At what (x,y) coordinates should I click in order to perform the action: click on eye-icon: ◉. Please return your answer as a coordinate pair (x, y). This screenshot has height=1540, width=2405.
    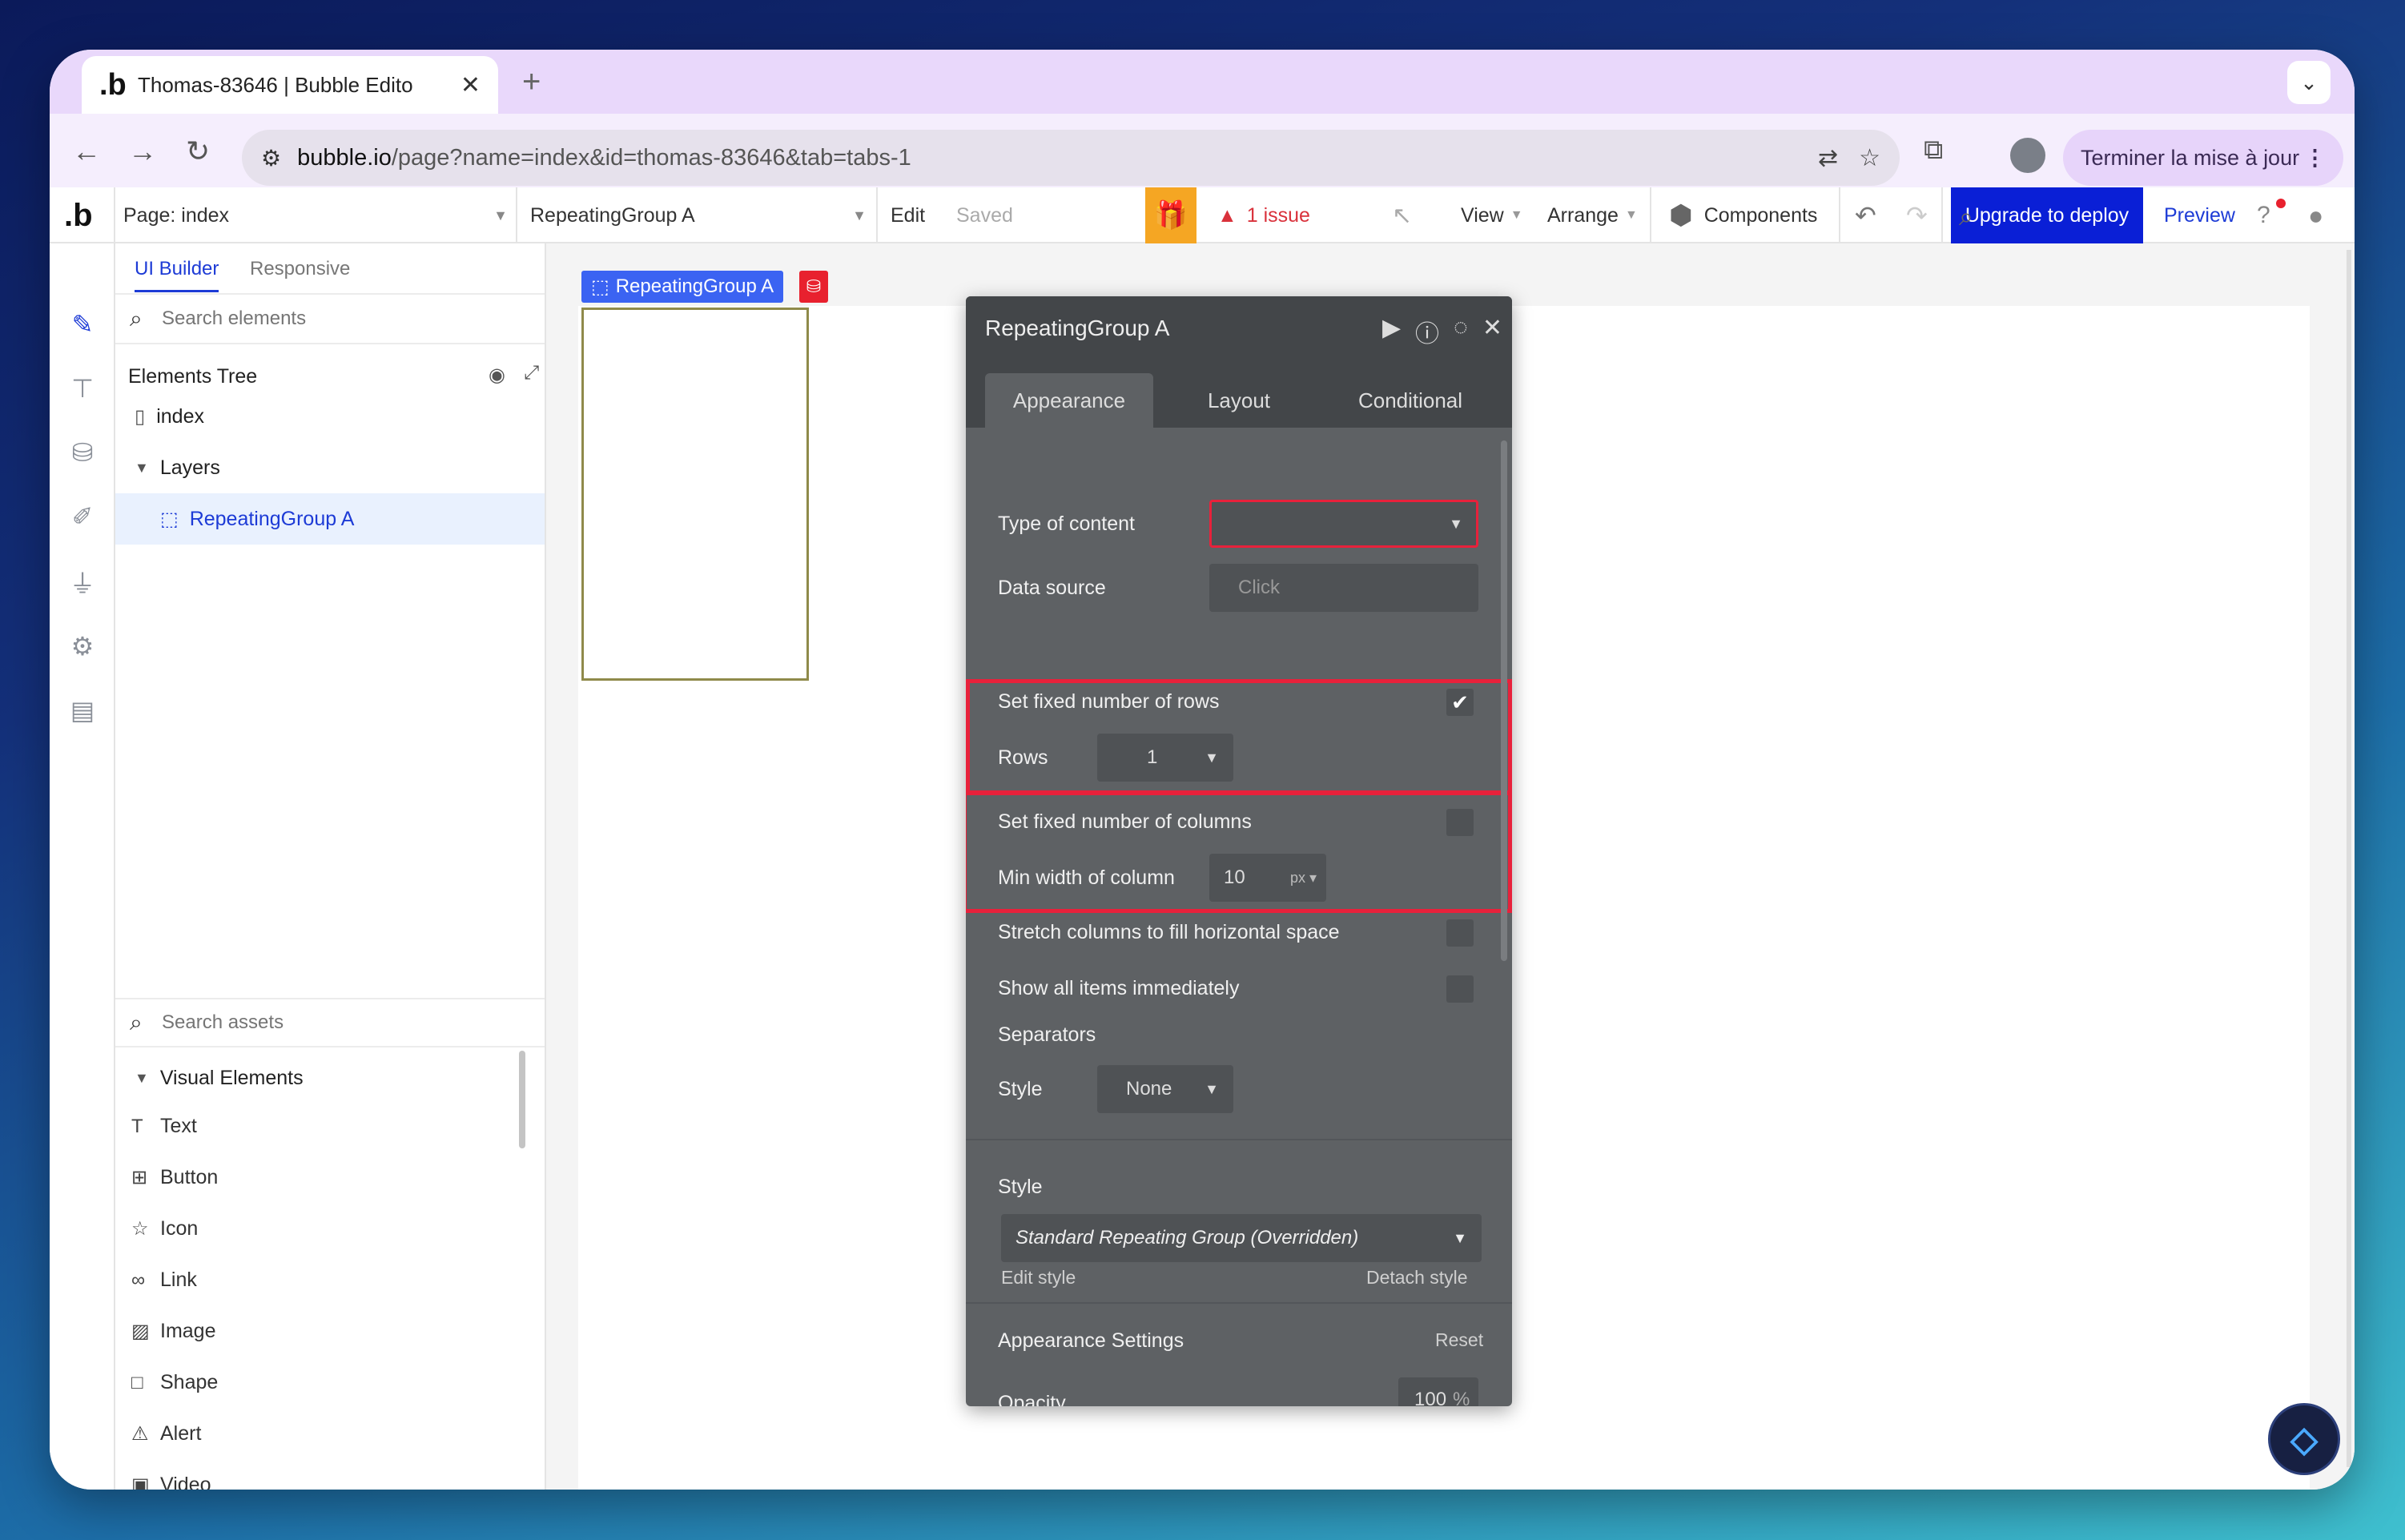
    Looking at the image, I should click on (497, 375).